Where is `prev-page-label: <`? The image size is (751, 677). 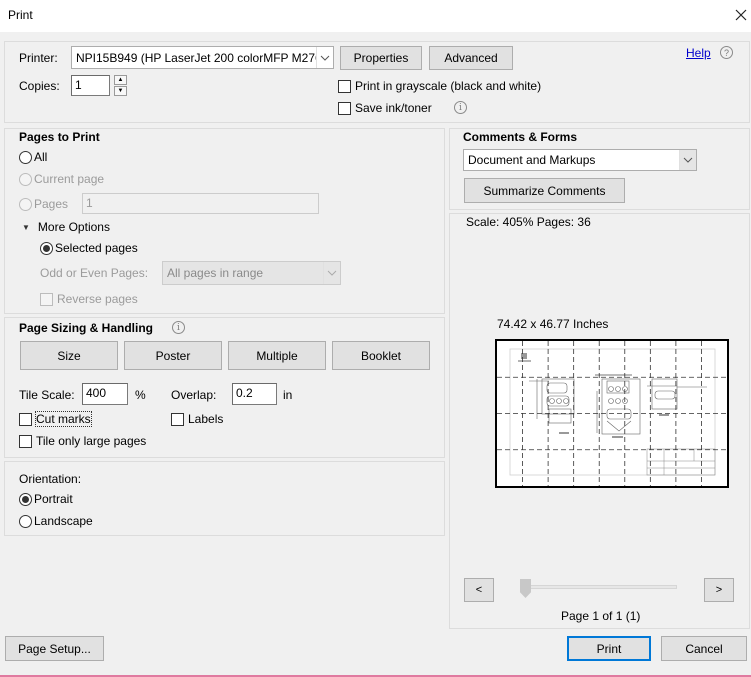 prev-page-label: < is located at coordinates (479, 590).